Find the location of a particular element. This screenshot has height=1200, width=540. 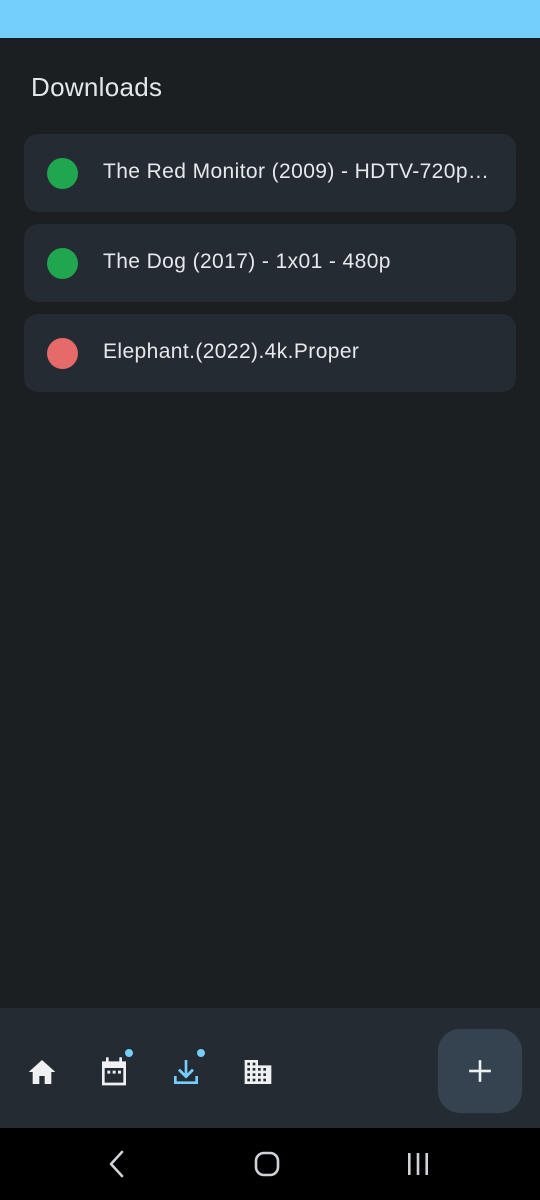

bottom-navigation-bar is located at coordinates (270, 1068).